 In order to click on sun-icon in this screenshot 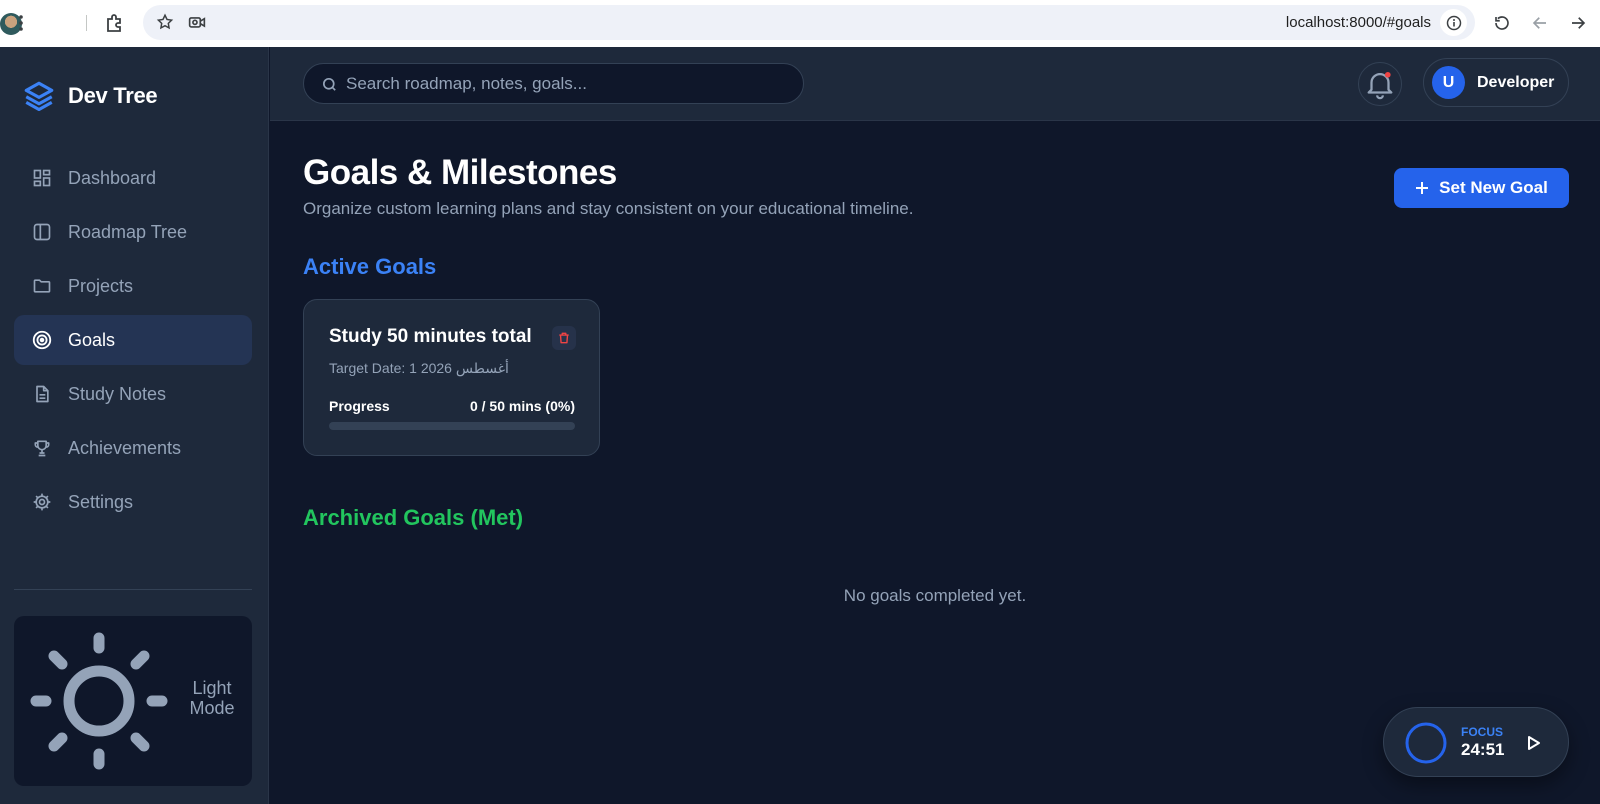, I will do `click(99, 701)`.